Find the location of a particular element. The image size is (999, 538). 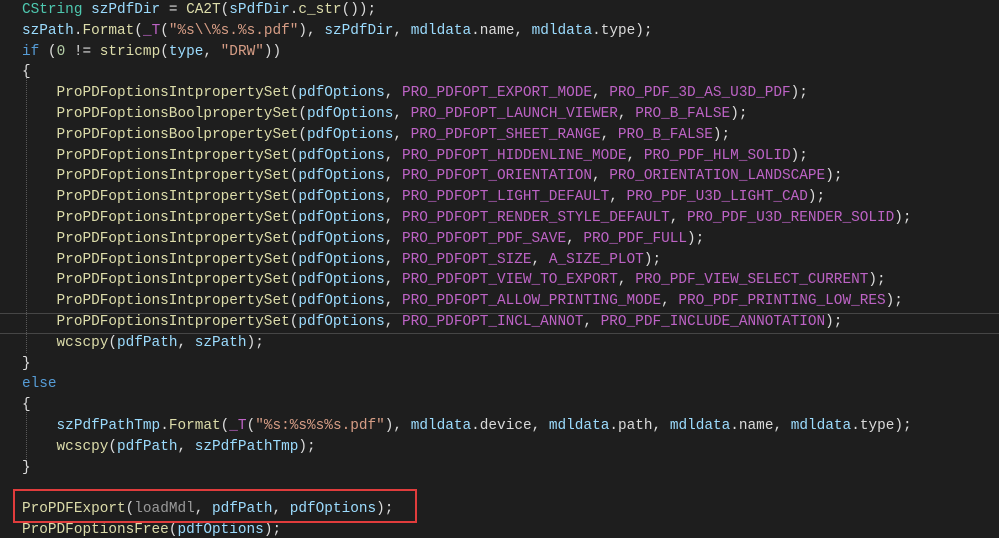

code-line: wcscpy(pdfPath, szPdfPathTmp); is located at coordinates (169, 447).